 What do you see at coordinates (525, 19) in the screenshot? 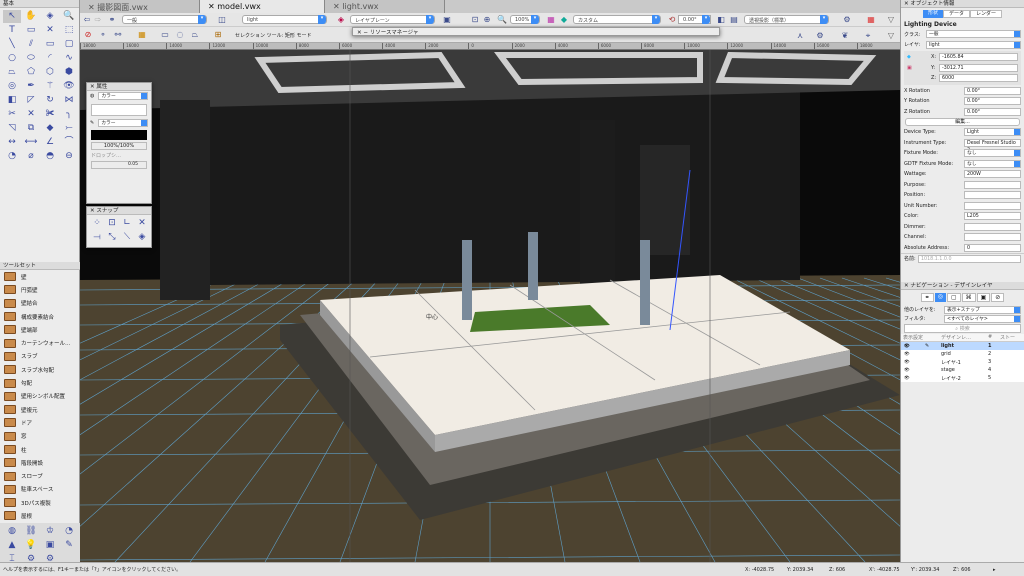
I see `zoom-select: 100%` at bounding box center [525, 19].